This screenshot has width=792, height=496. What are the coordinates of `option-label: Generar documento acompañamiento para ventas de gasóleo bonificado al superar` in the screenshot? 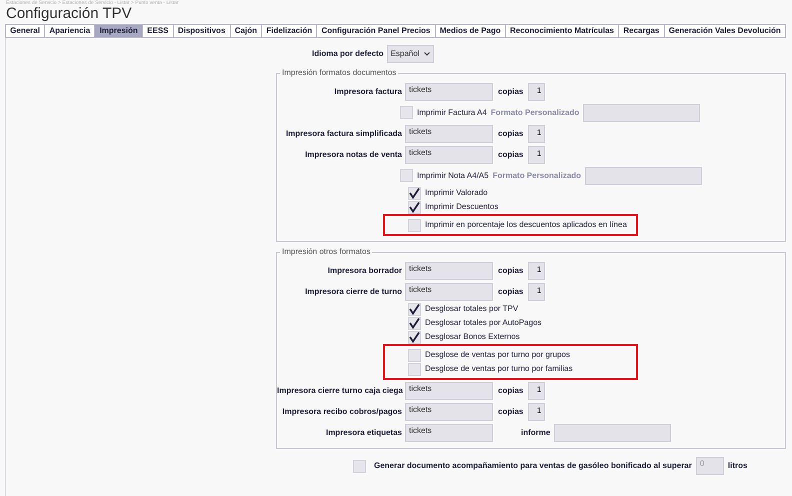 It's located at (533, 466).